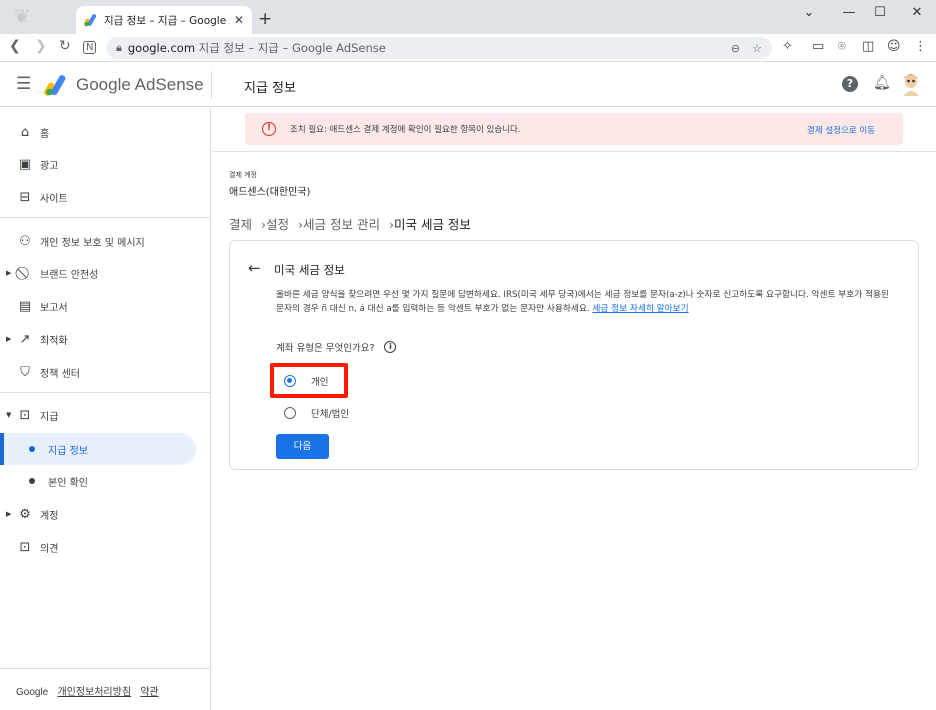  I want to click on video-icon: ▭, so click(818, 46).